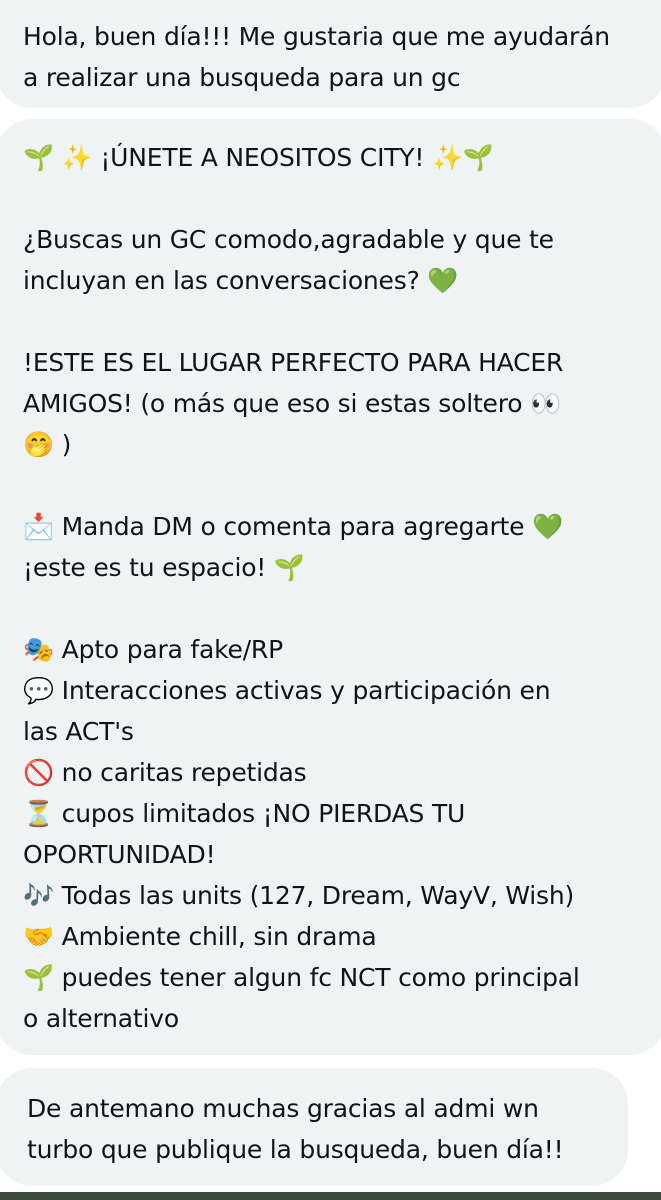  I want to click on message-line: ¿Buscas un GC comodo,agradable y que te, so click(288, 239).